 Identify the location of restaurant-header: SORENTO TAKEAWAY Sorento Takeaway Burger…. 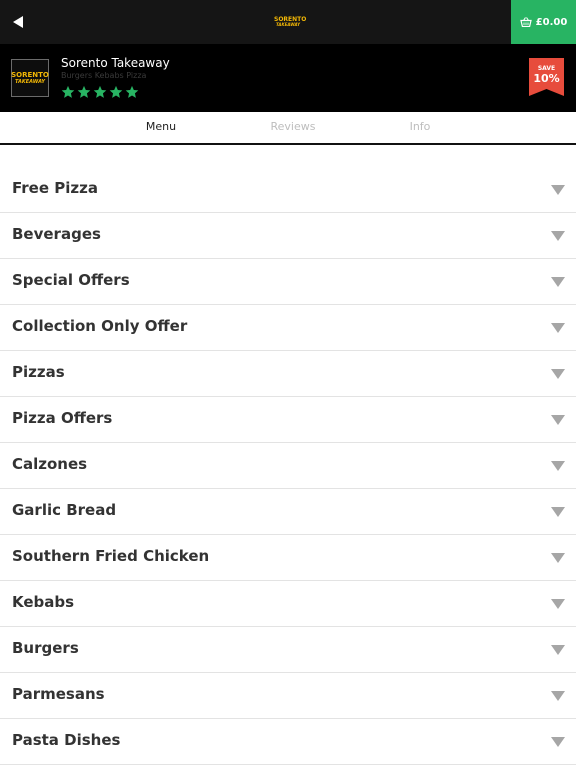
(288, 78).